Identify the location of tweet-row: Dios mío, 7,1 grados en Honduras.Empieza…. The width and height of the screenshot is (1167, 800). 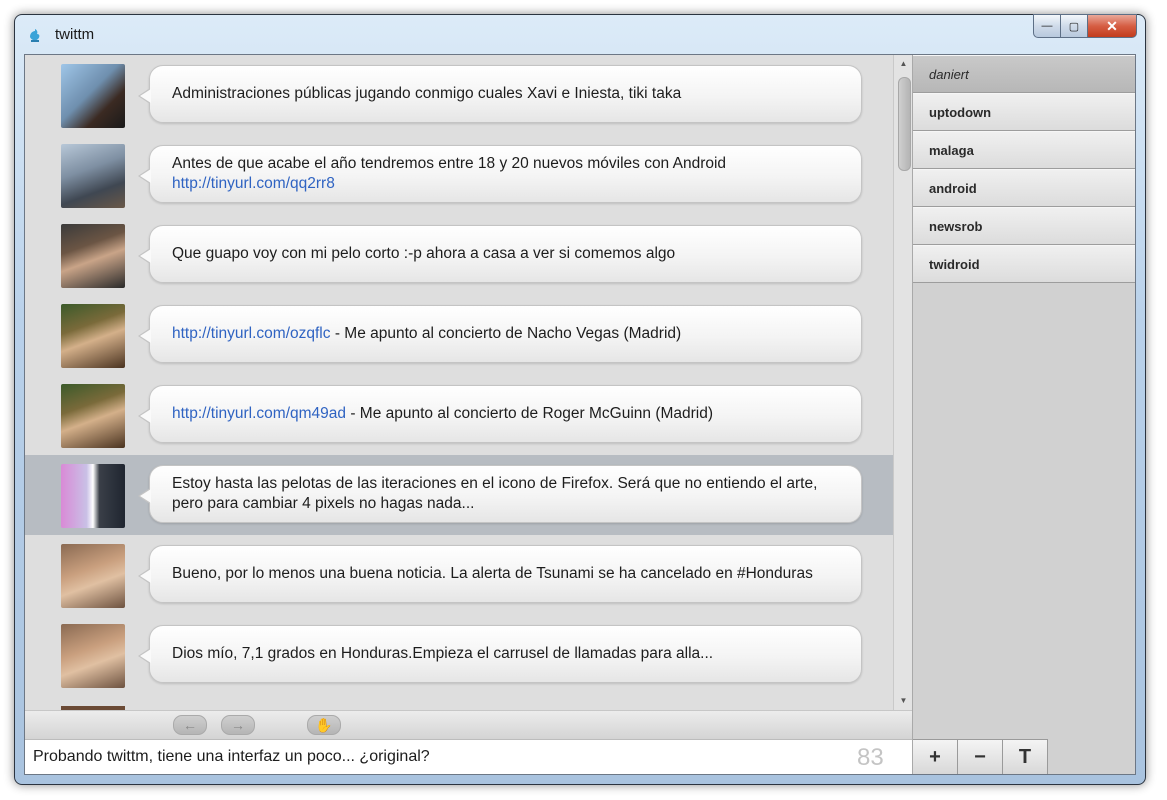
(459, 655).